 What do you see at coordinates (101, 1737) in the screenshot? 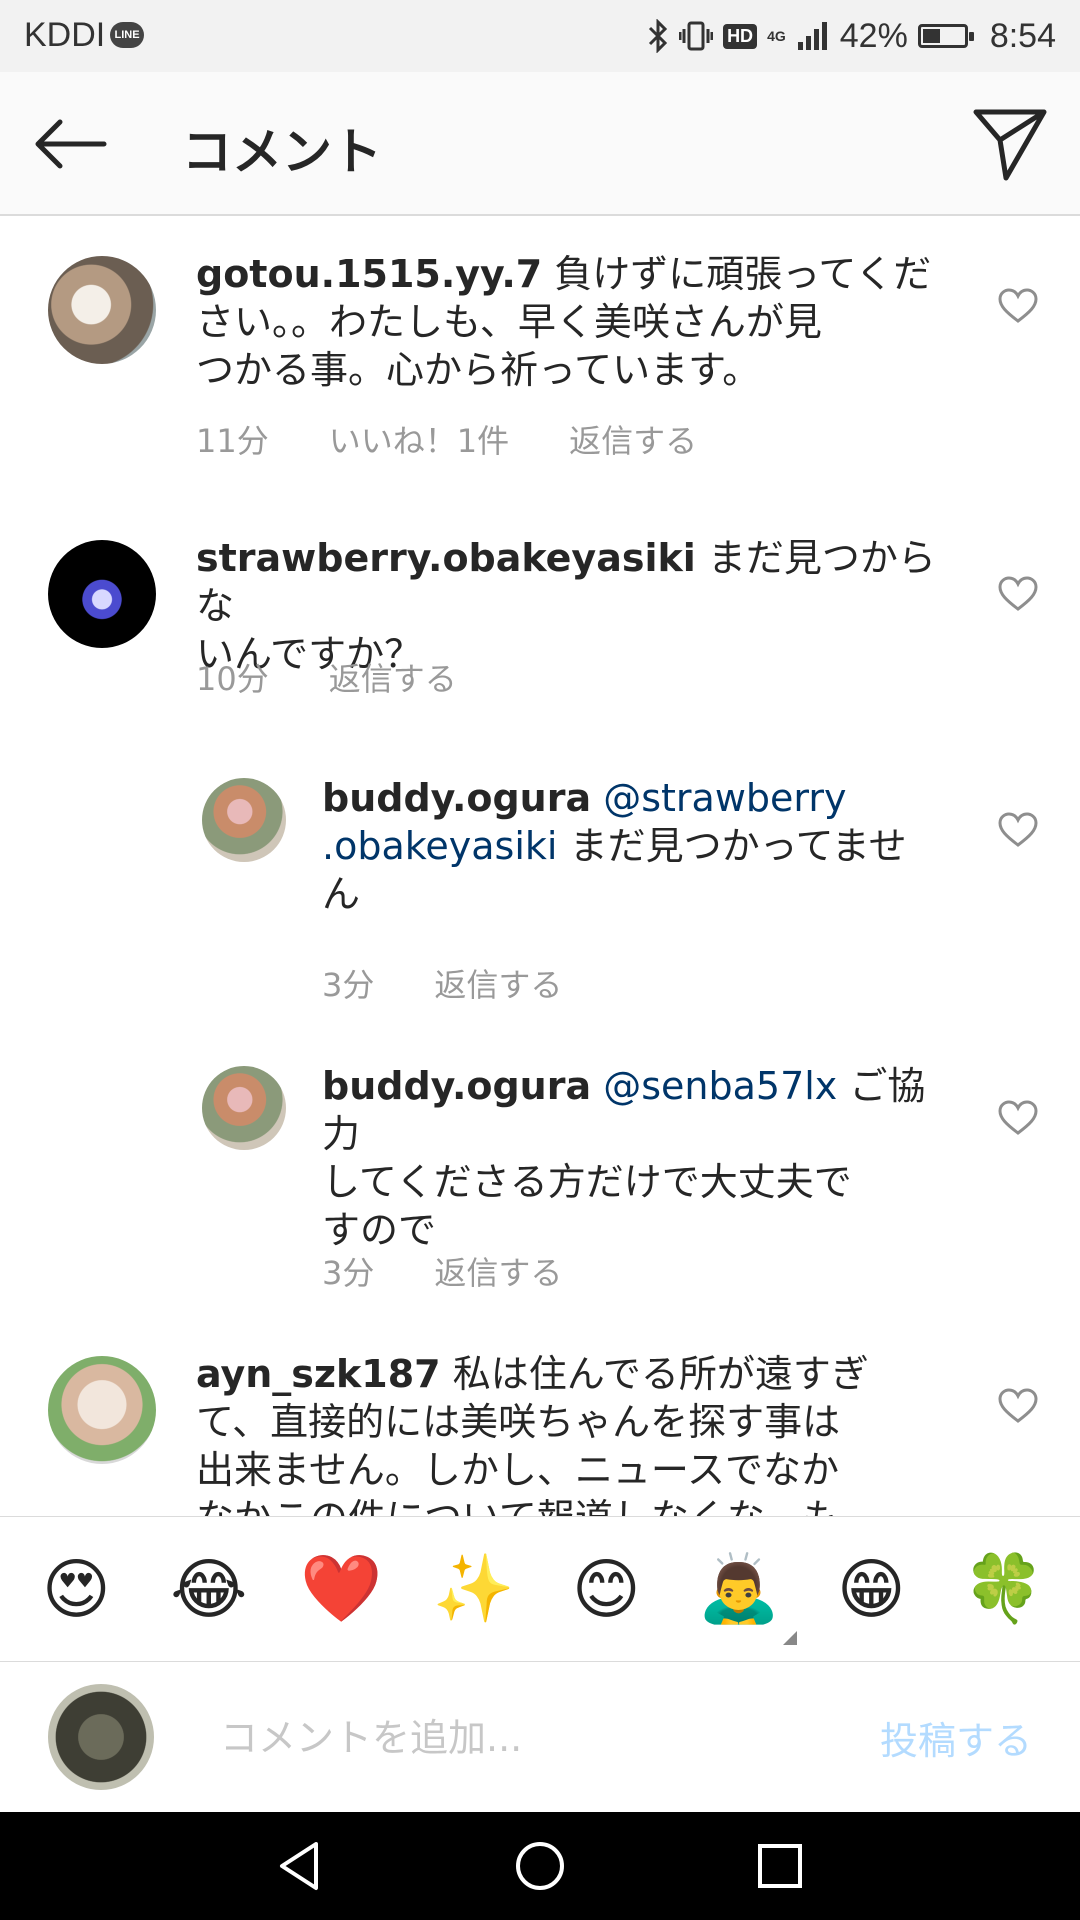
I see `my-avatar` at bounding box center [101, 1737].